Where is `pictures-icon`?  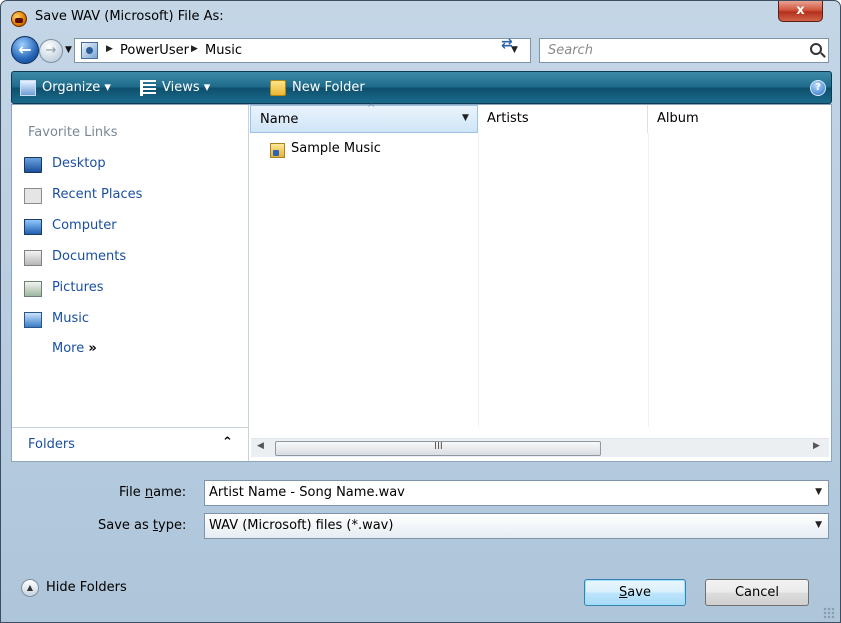 pictures-icon is located at coordinates (33, 289).